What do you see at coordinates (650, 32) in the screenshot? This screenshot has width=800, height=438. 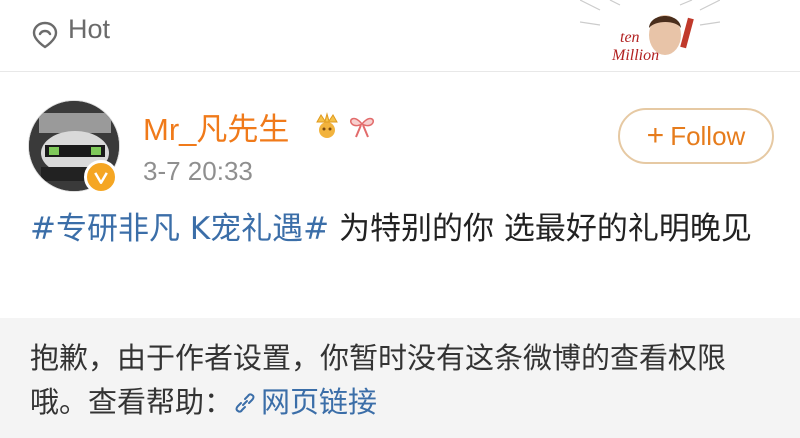 I see `celebrity-sticker-icon: ten Million` at bounding box center [650, 32].